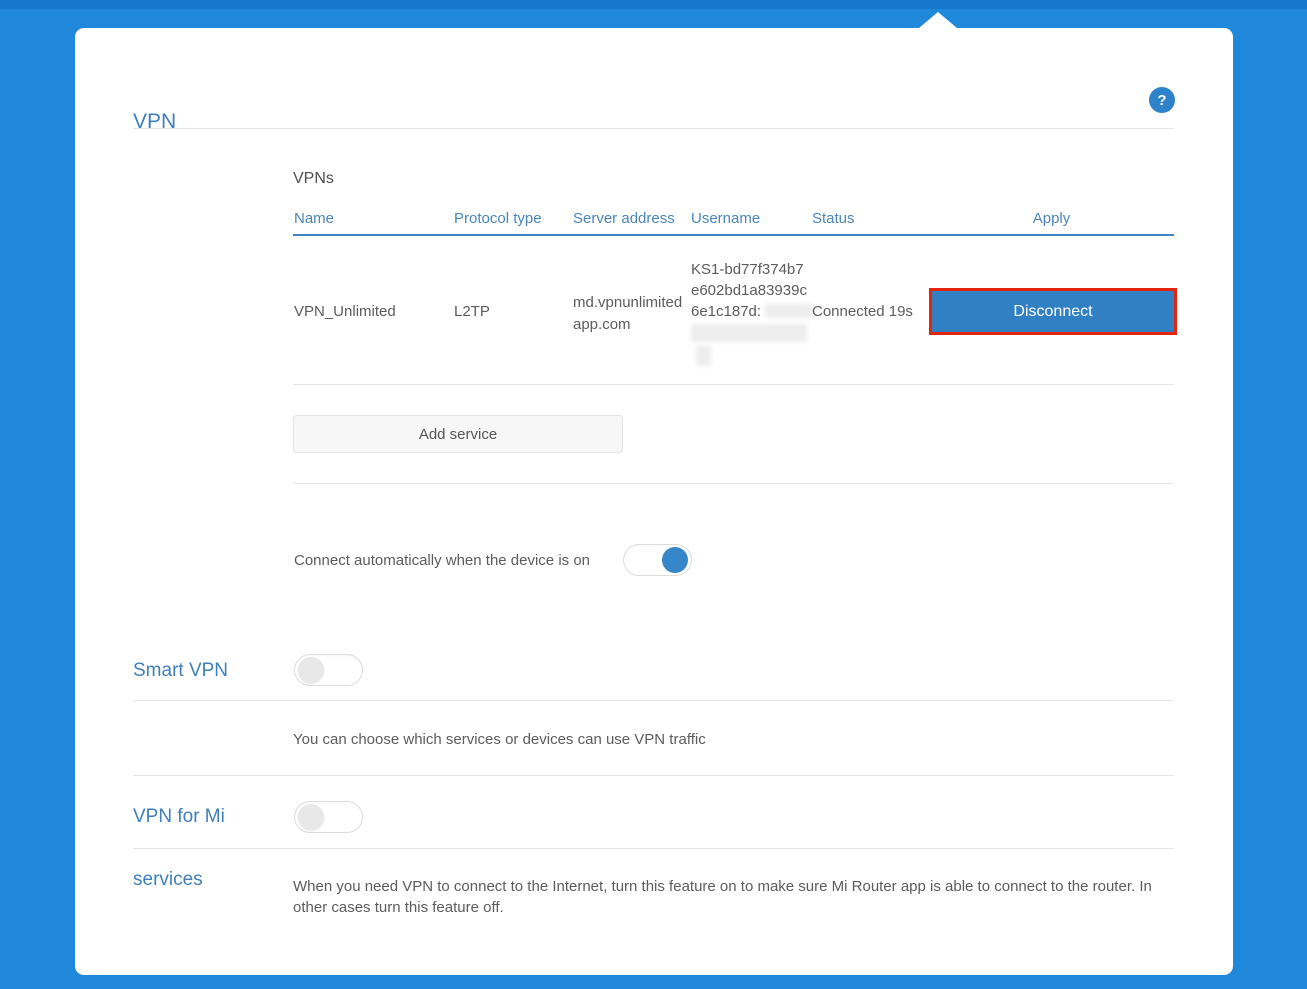 This screenshot has height=989, width=1307. Describe the element at coordinates (749, 290) in the screenshot. I see `username-line: e602bd1a83939c` at that location.